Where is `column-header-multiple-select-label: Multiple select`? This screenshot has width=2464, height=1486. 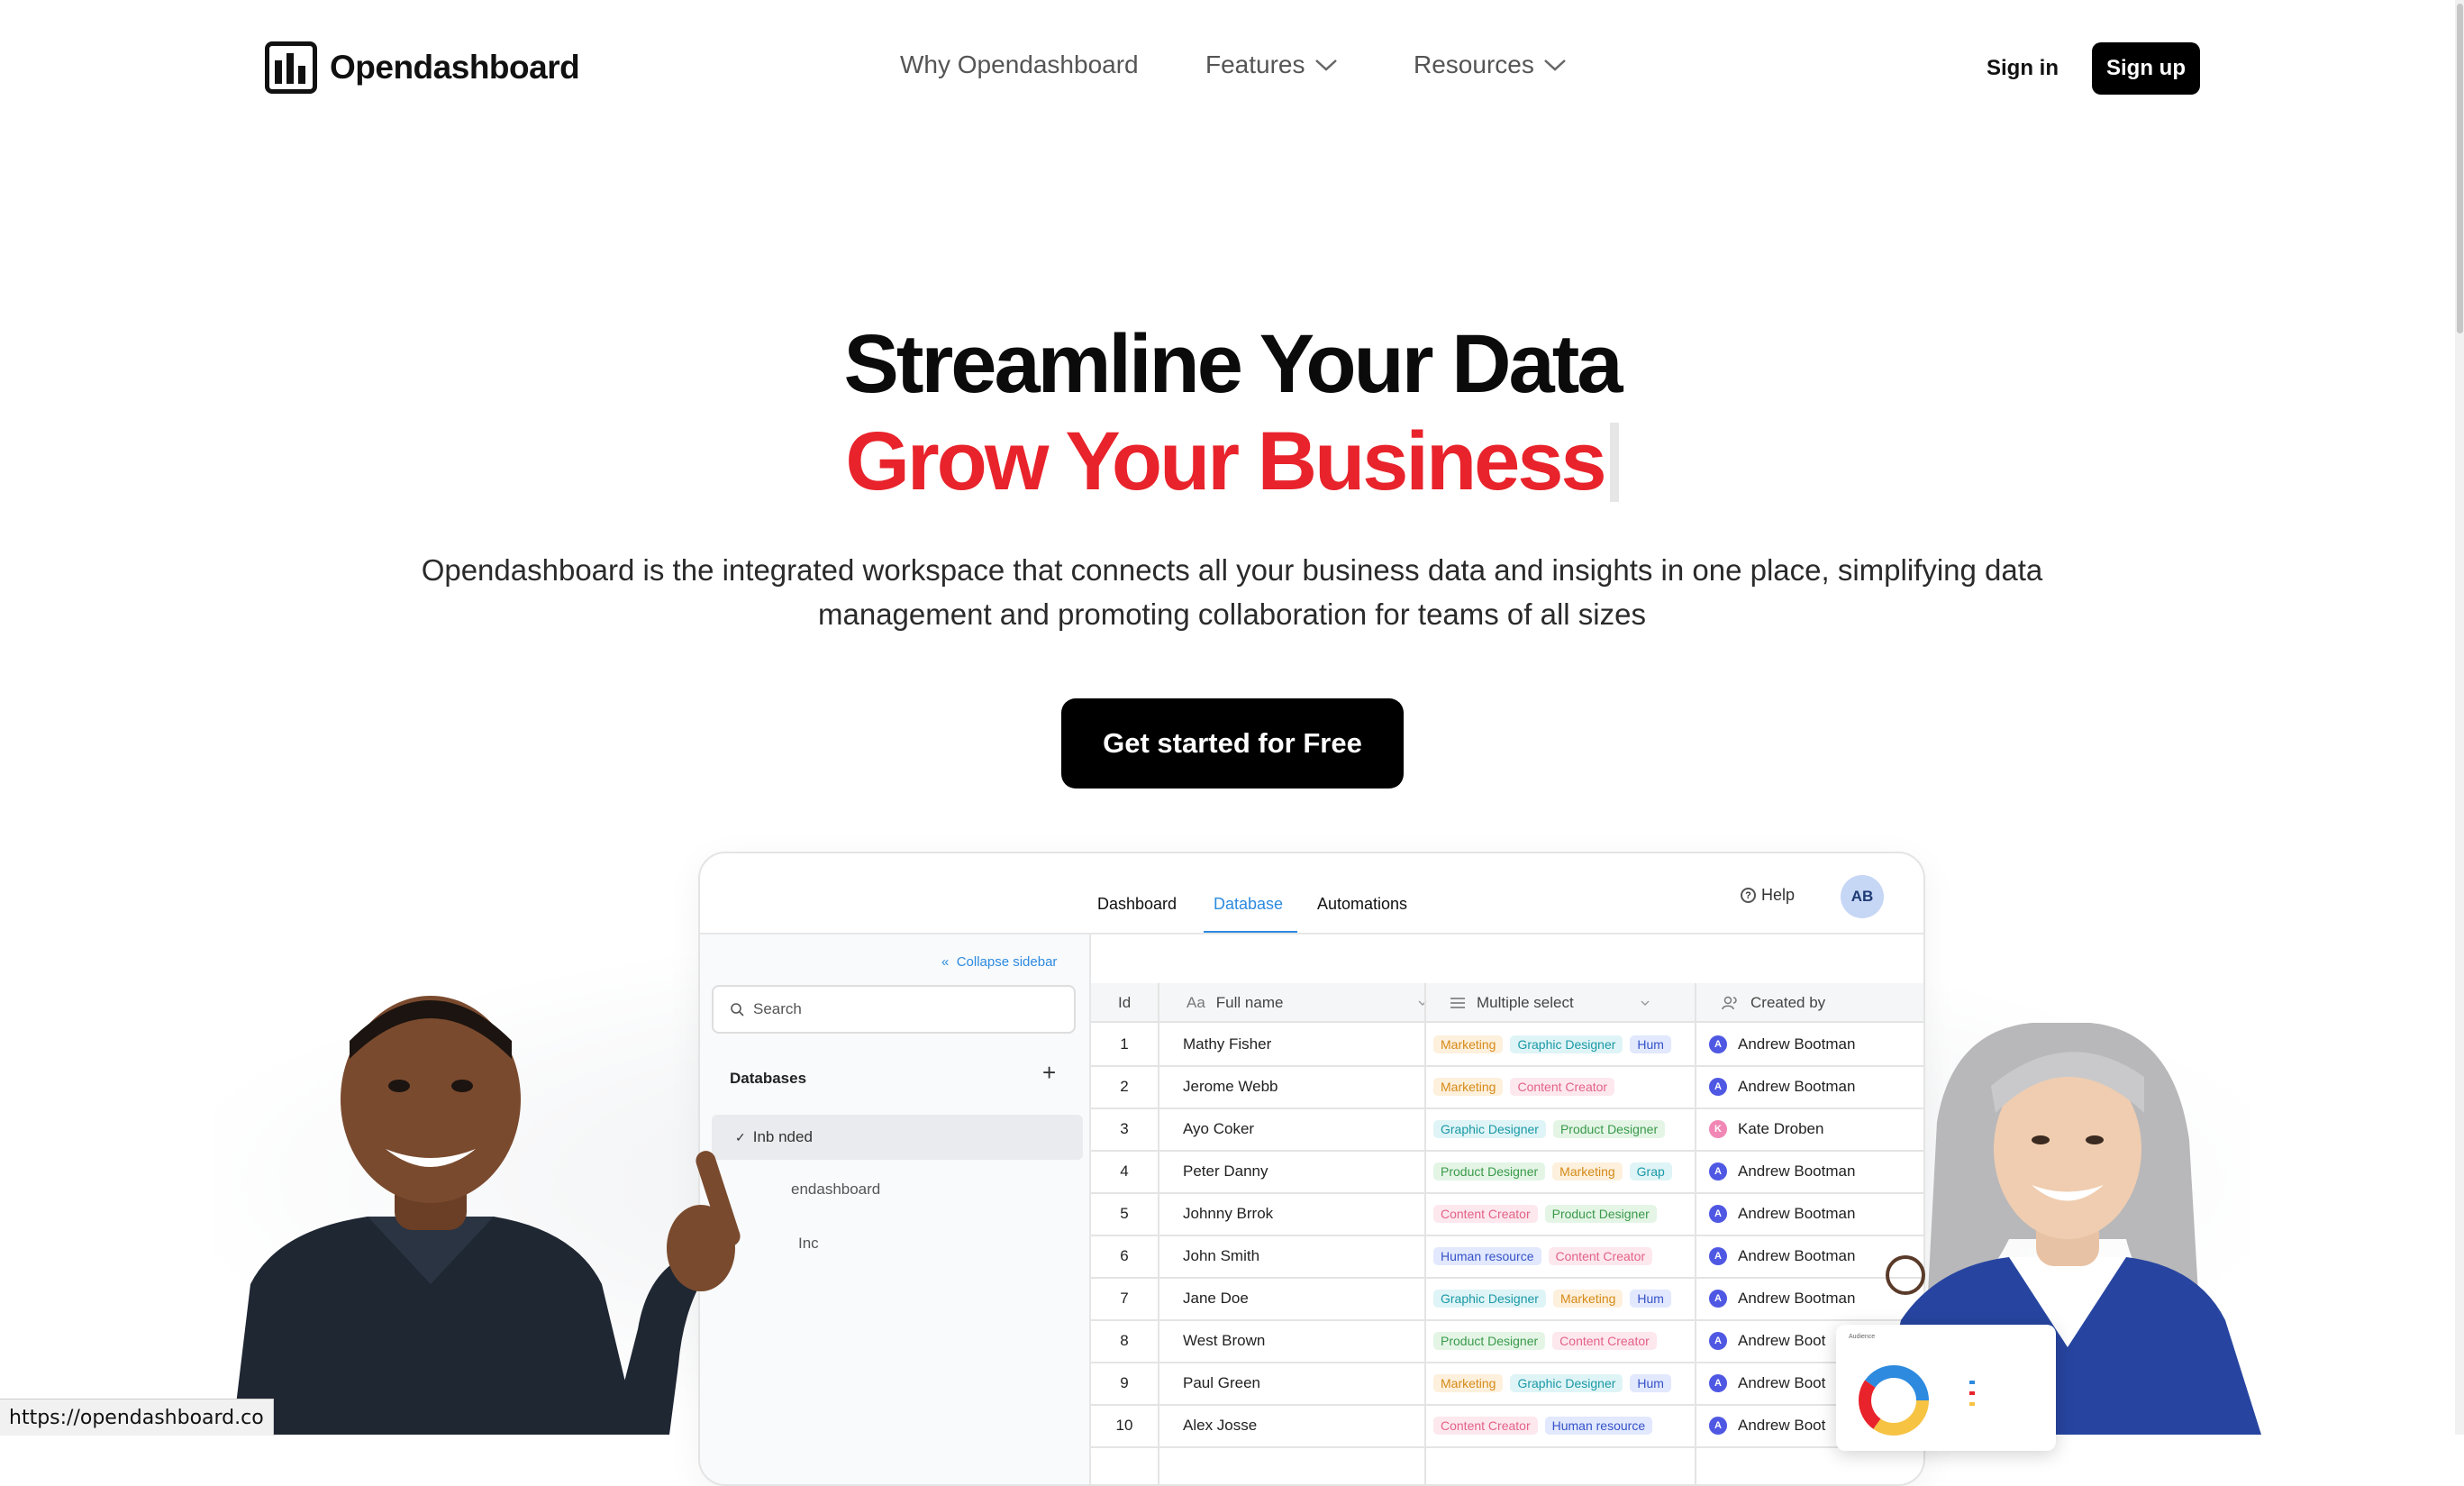
column-header-multiple-select-label: Multiple select is located at coordinates (1525, 1002).